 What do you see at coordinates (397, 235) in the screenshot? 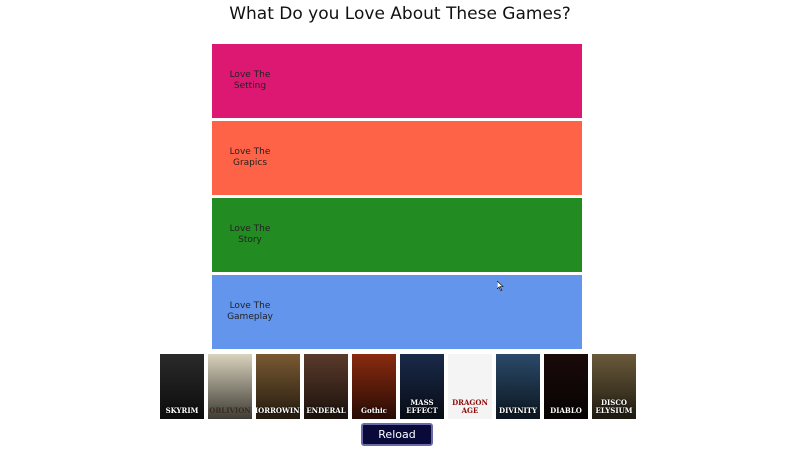
I see `tier-row-story: Love The Story` at bounding box center [397, 235].